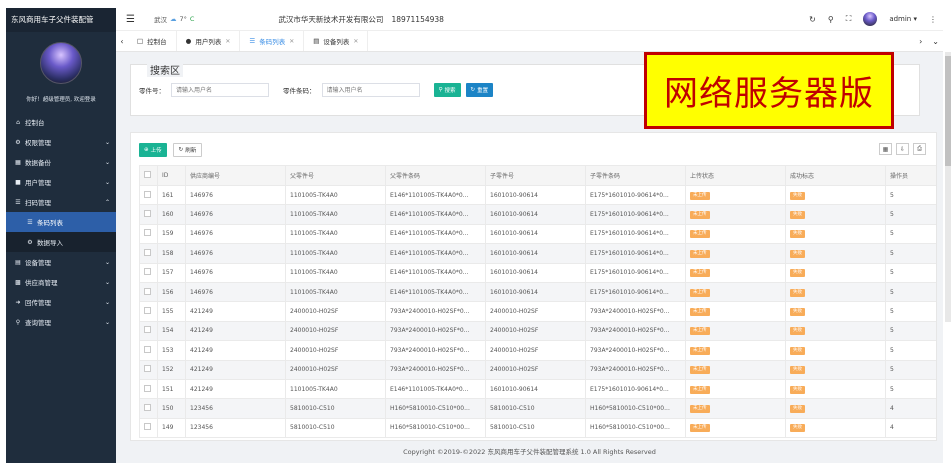 This screenshot has width=951, height=465. Describe the element at coordinates (61, 142) in the screenshot. I see `sidebar-item-permissions: ⚙ 权限管理 ⌄` at that location.